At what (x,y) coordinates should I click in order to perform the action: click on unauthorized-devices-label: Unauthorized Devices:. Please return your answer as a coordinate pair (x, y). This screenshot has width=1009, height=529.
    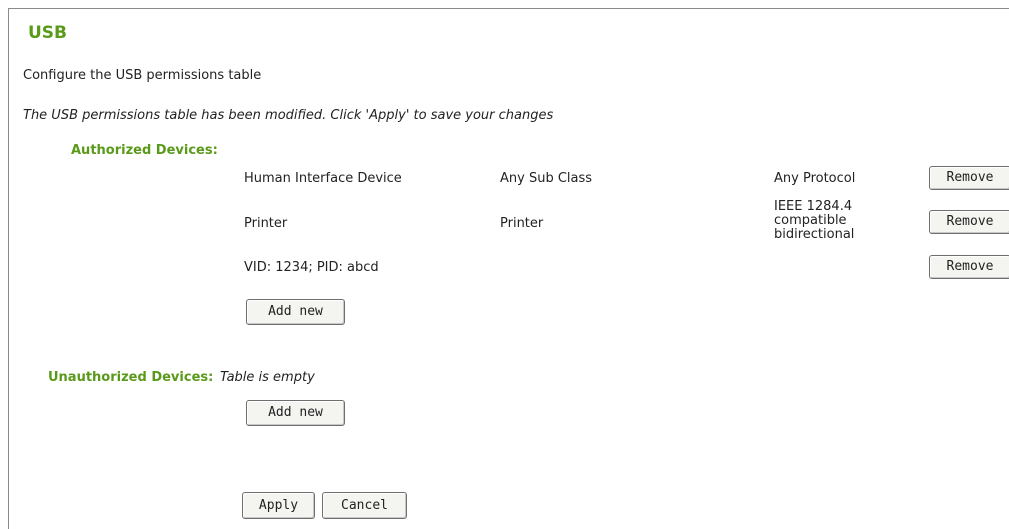
    Looking at the image, I should click on (131, 377).